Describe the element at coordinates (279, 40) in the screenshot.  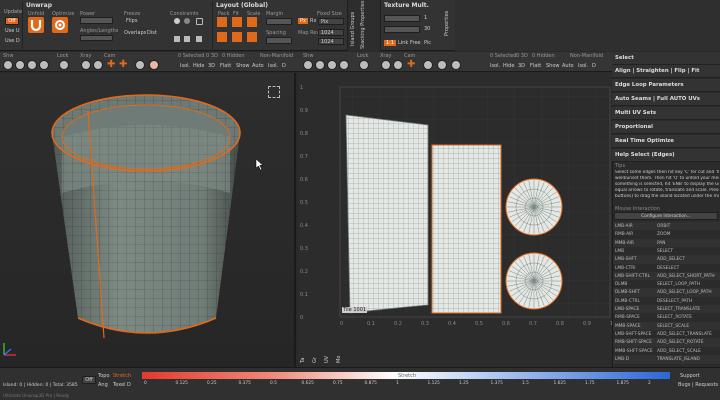
I see `spacing-field` at that location.